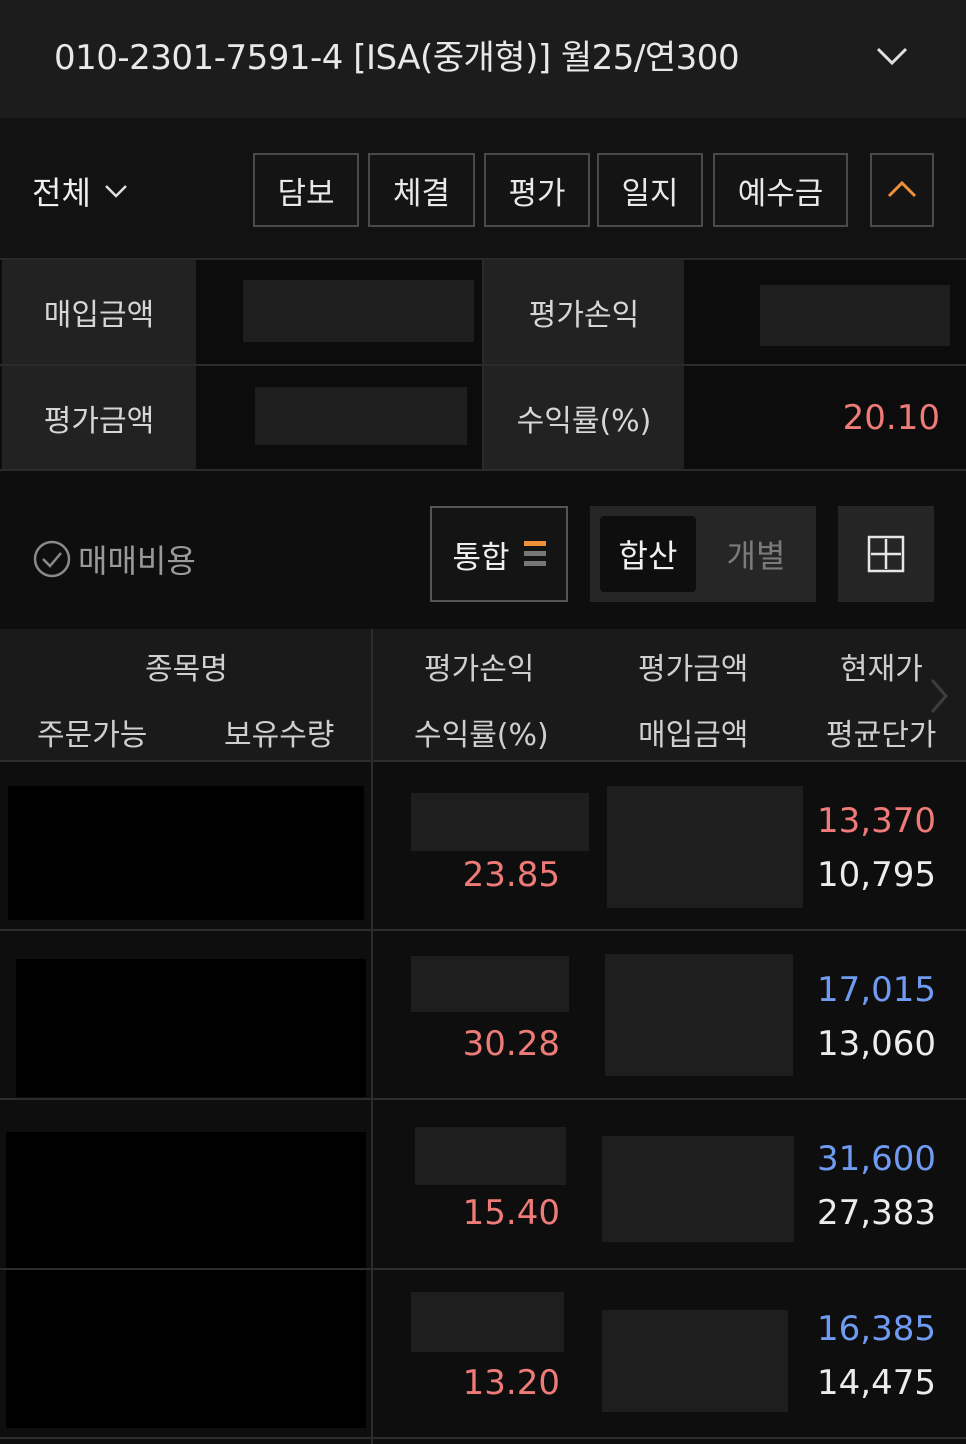 The image size is (966, 1444). I want to click on purchase-amount-label: 매입금액, so click(99, 312).